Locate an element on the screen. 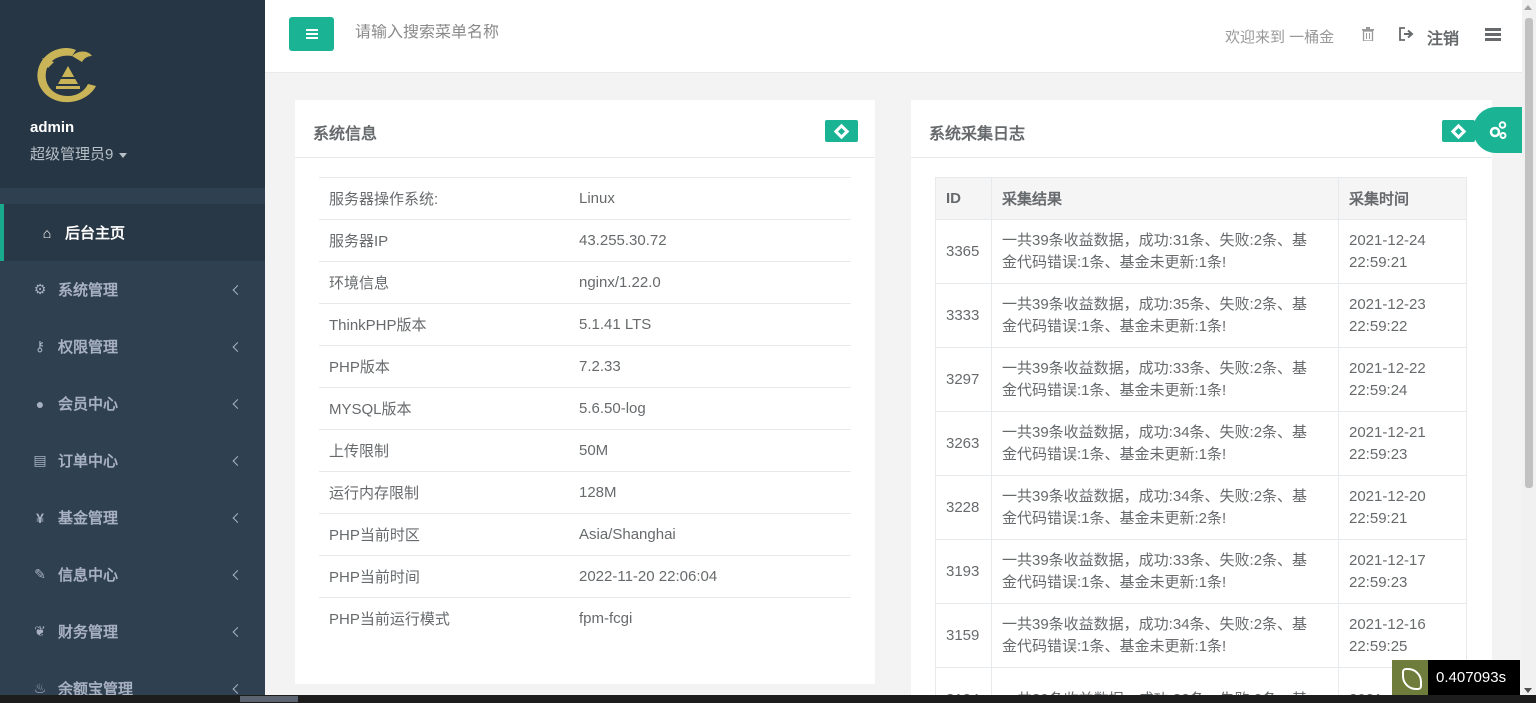 This screenshot has width=1536, height=703. search-input is located at coordinates (555, 33).